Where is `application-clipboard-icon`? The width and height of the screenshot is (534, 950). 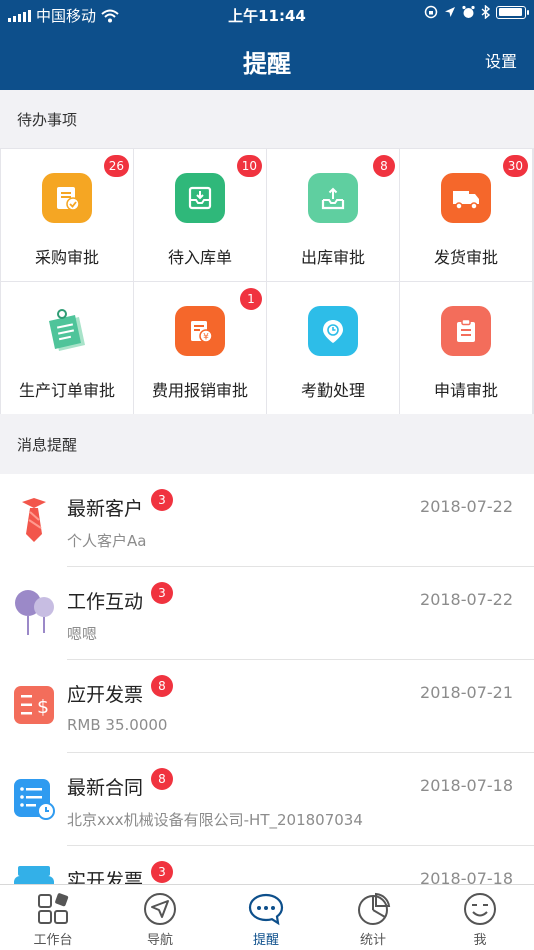
application-clipboard-icon is located at coordinates (466, 331).